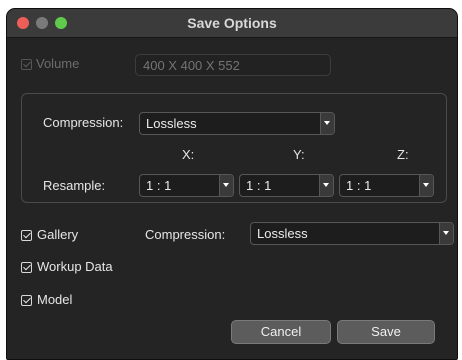 The image size is (462, 360). I want to click on resample-z-value: 1, so click(359, 185).